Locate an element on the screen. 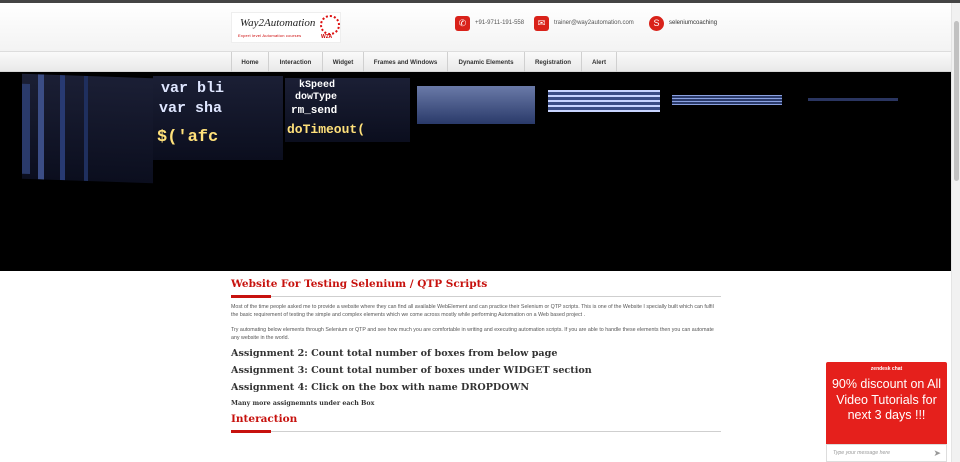 The width and height of the screenshot is (960, 462). contact-email-text: trainer@way2automation.com is located at coordinates (594, 23).